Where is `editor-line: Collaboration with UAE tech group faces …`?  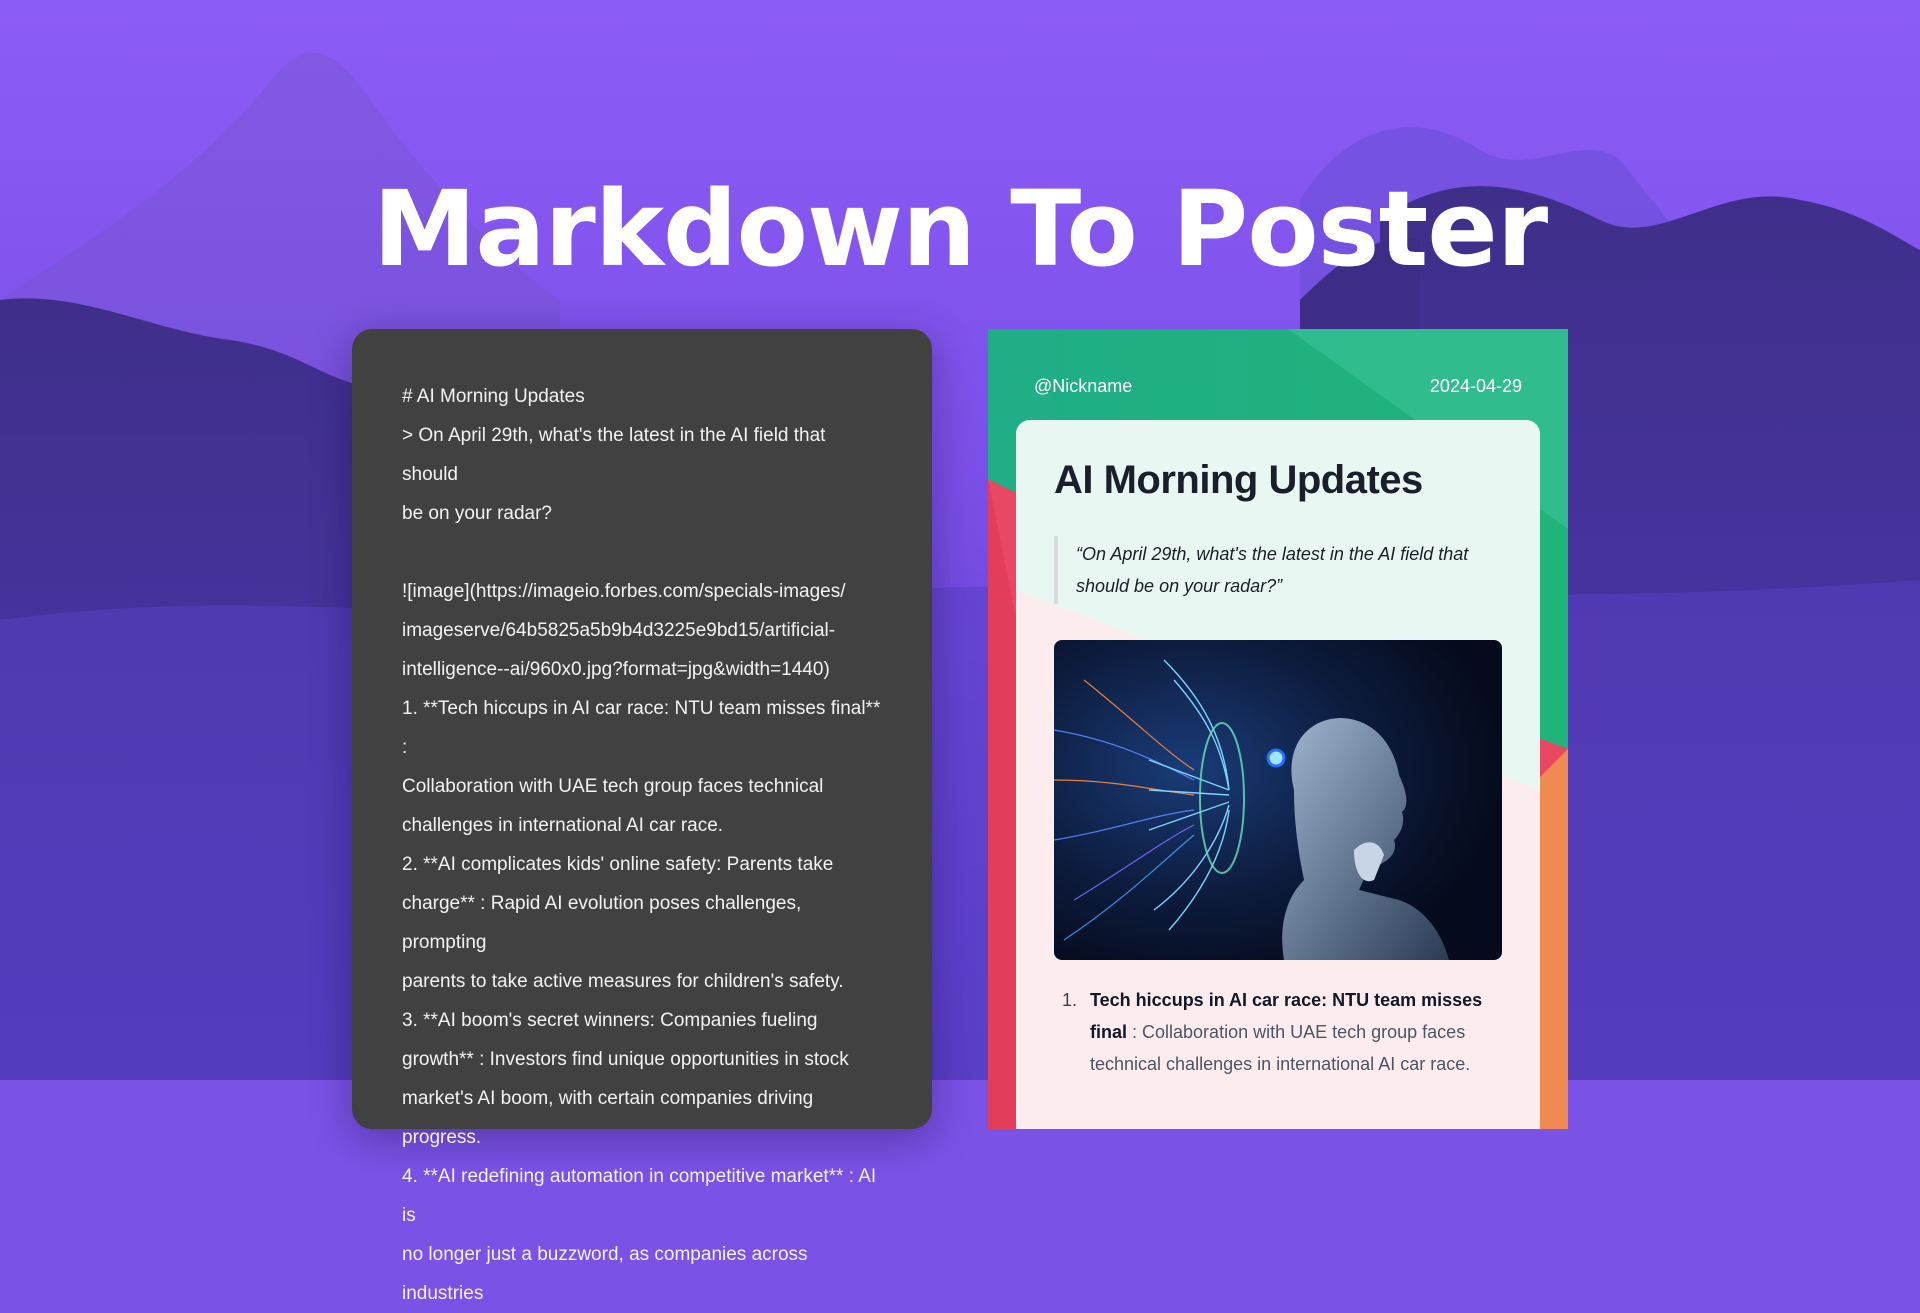
editor-line: Collaboration with UAE tech group faces … is located at coordinates (613, 786).